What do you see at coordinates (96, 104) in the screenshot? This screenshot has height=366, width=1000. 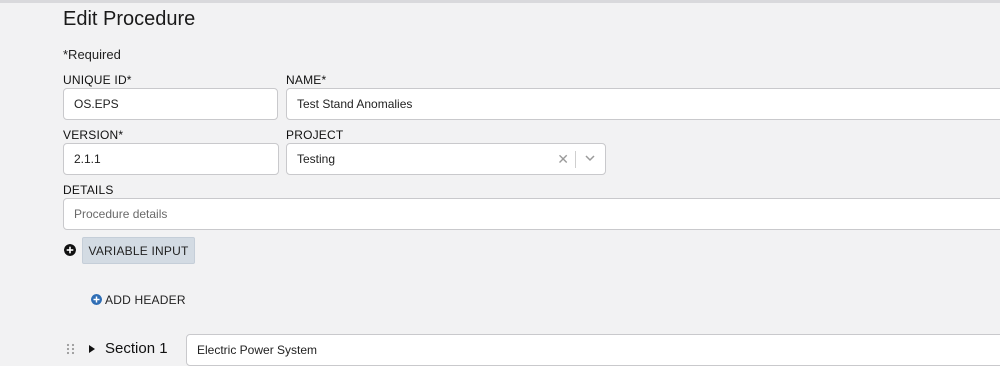 I see `unique-id-value: OS.EPS` at bounding box center [96, 104].